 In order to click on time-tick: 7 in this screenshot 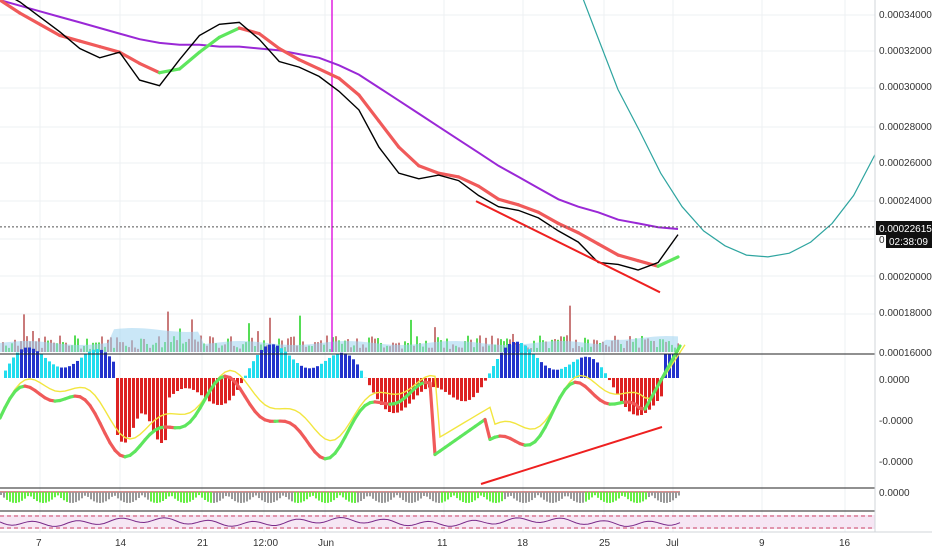, I will do `click(39, 543)`.